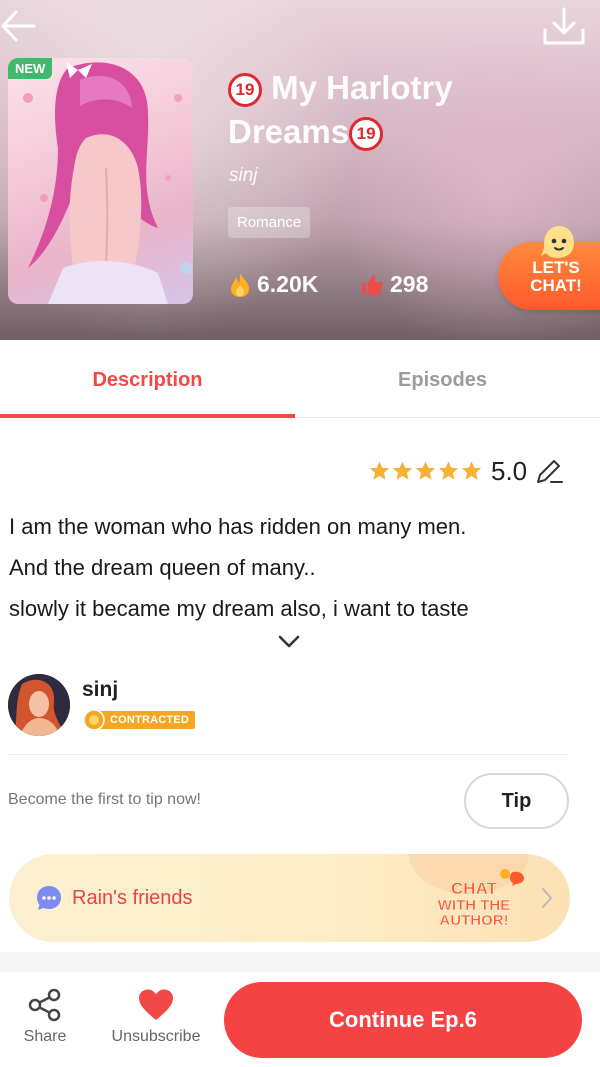  What do you see at coordinates (289, 641) in the screenshot?
I see `expand-chevron-icon` at bounding box center [289, 641].